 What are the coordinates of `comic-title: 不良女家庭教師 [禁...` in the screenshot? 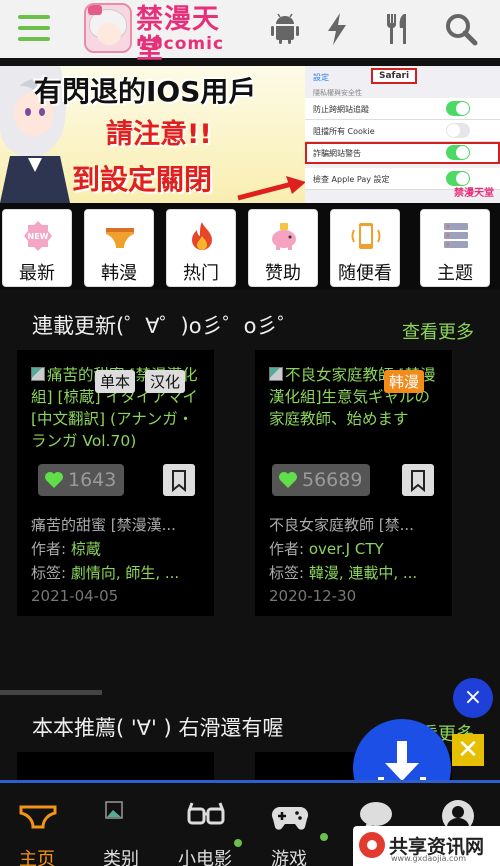 It's located at (341, 524).